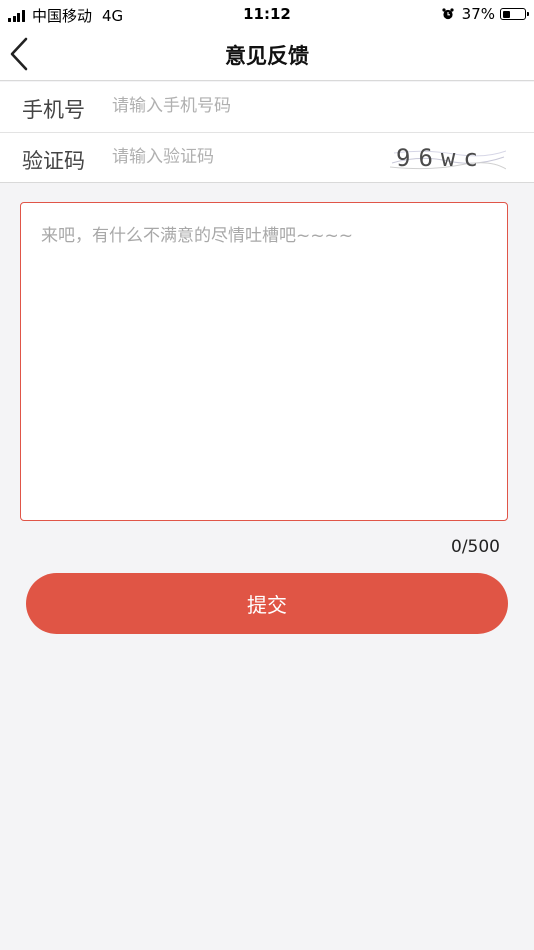 This screenshot has height=950, width=534. I want to click on captcha-text: 96wc, so click(441, 158).